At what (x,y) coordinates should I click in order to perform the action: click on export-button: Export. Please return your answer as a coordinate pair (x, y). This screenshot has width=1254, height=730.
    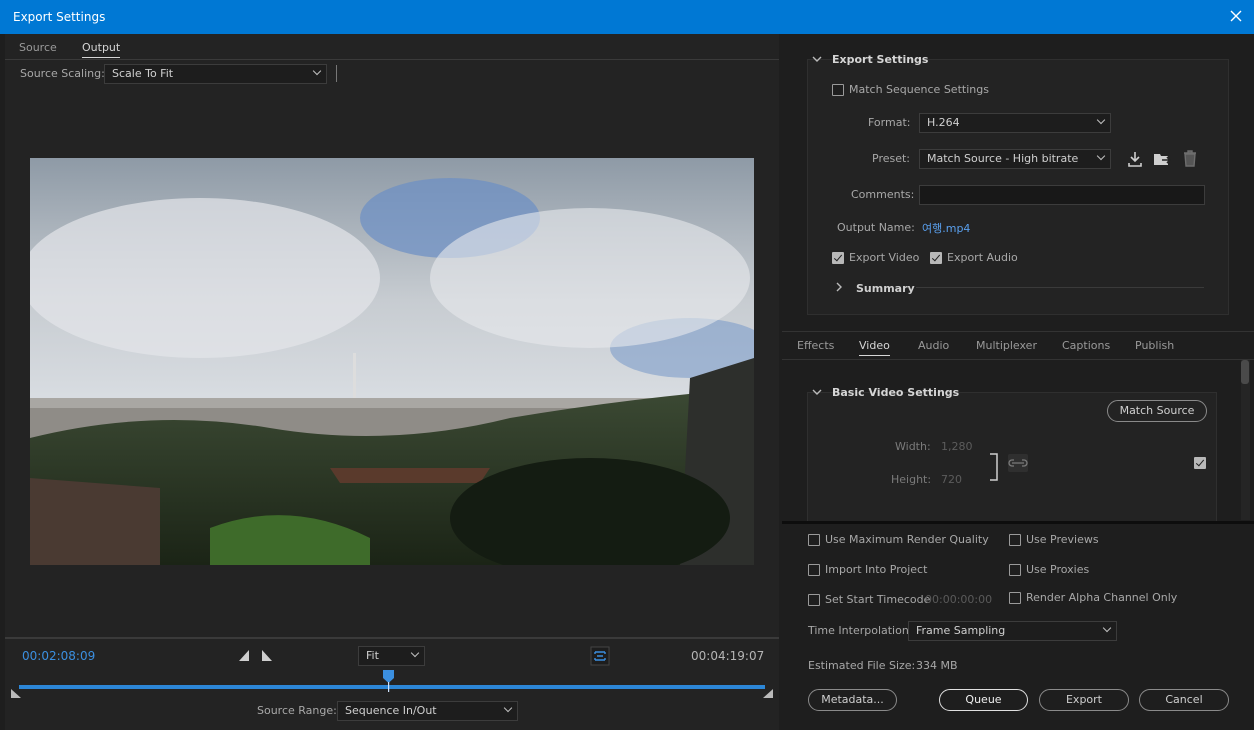
    Looking at the image, I should click on (1084, 700).